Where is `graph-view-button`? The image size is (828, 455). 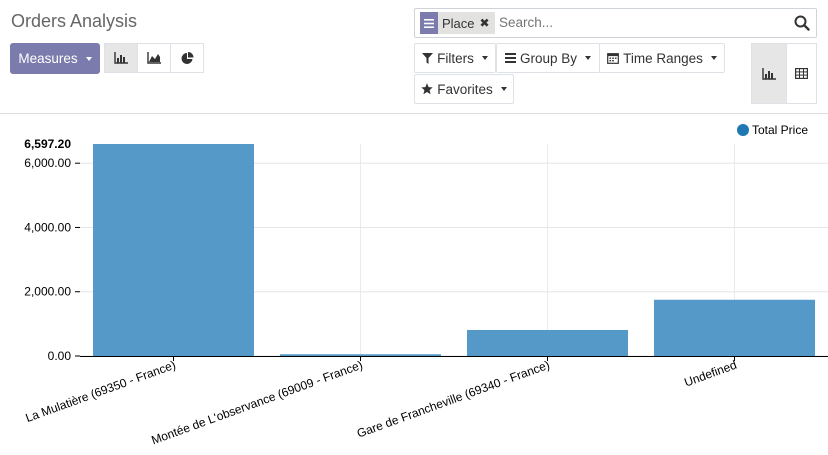
graph-view-button is located at coordinates (769, 73).